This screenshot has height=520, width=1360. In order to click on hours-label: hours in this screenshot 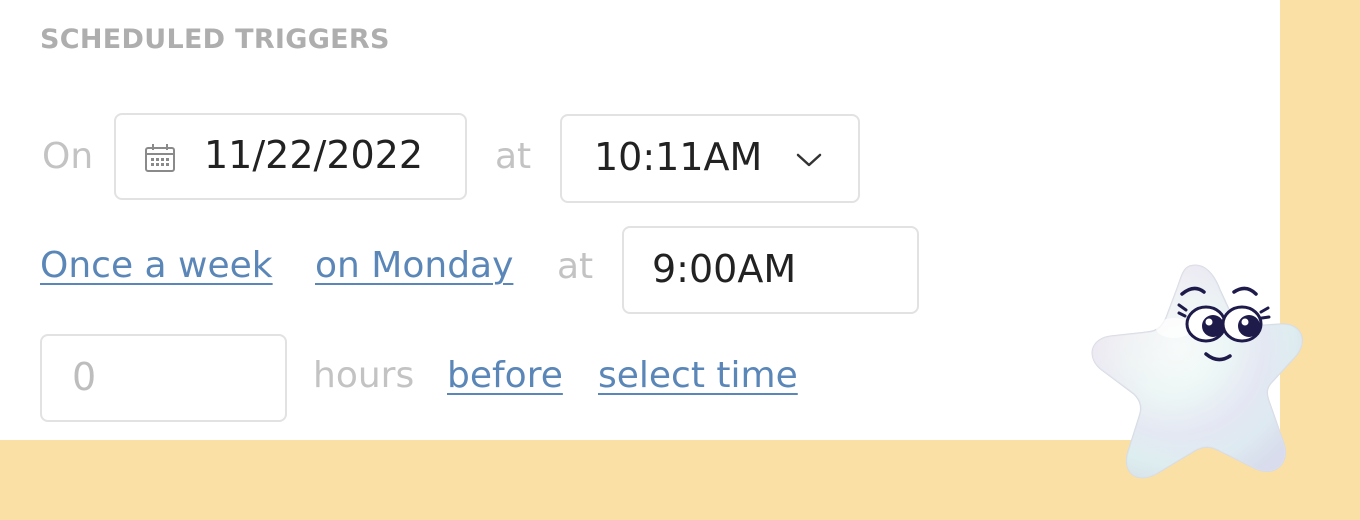, I will do `click(364, 375)`.